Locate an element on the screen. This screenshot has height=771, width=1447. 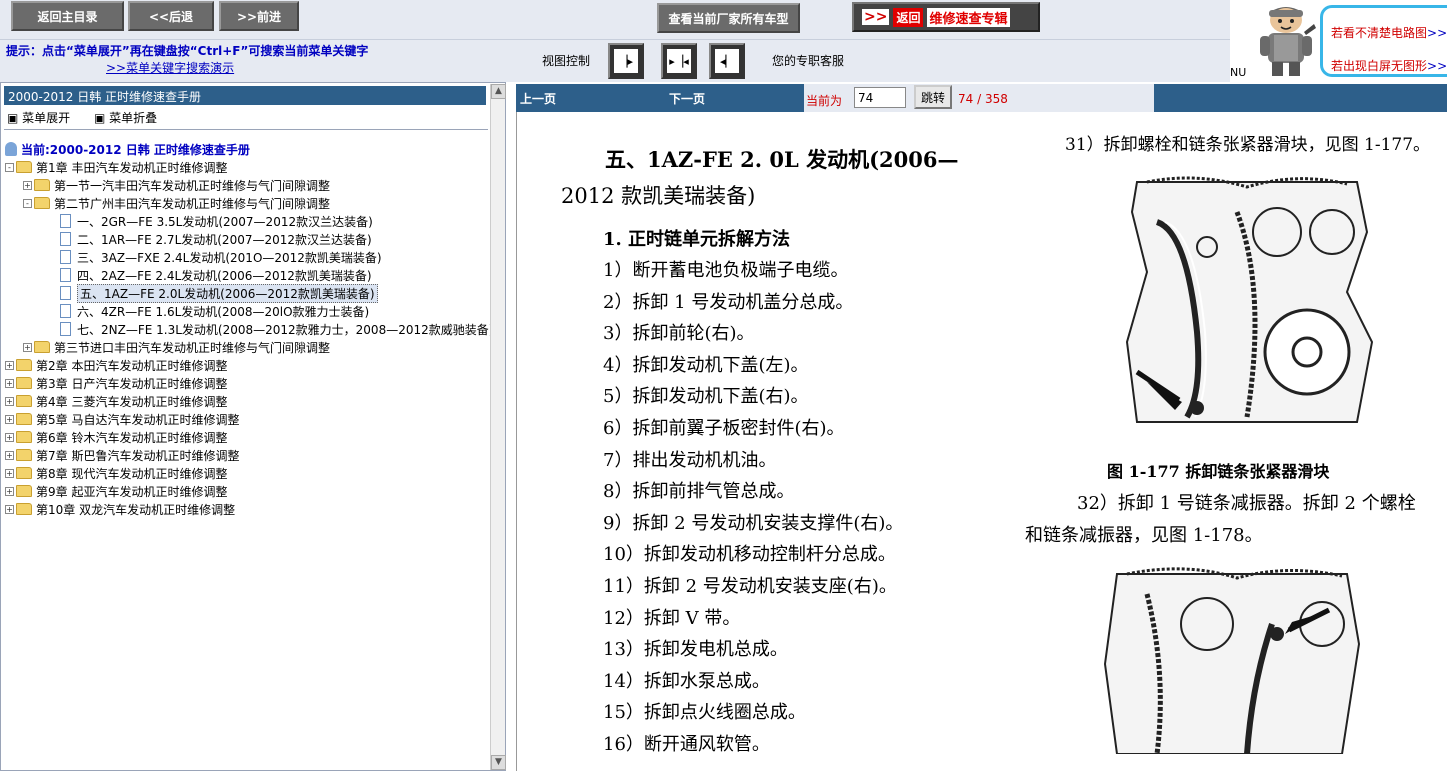
tree-folder-item: + 第一节一汽丰田汽车发动机正时维修与气门间隙调整 is located at coordinates (176, 185).